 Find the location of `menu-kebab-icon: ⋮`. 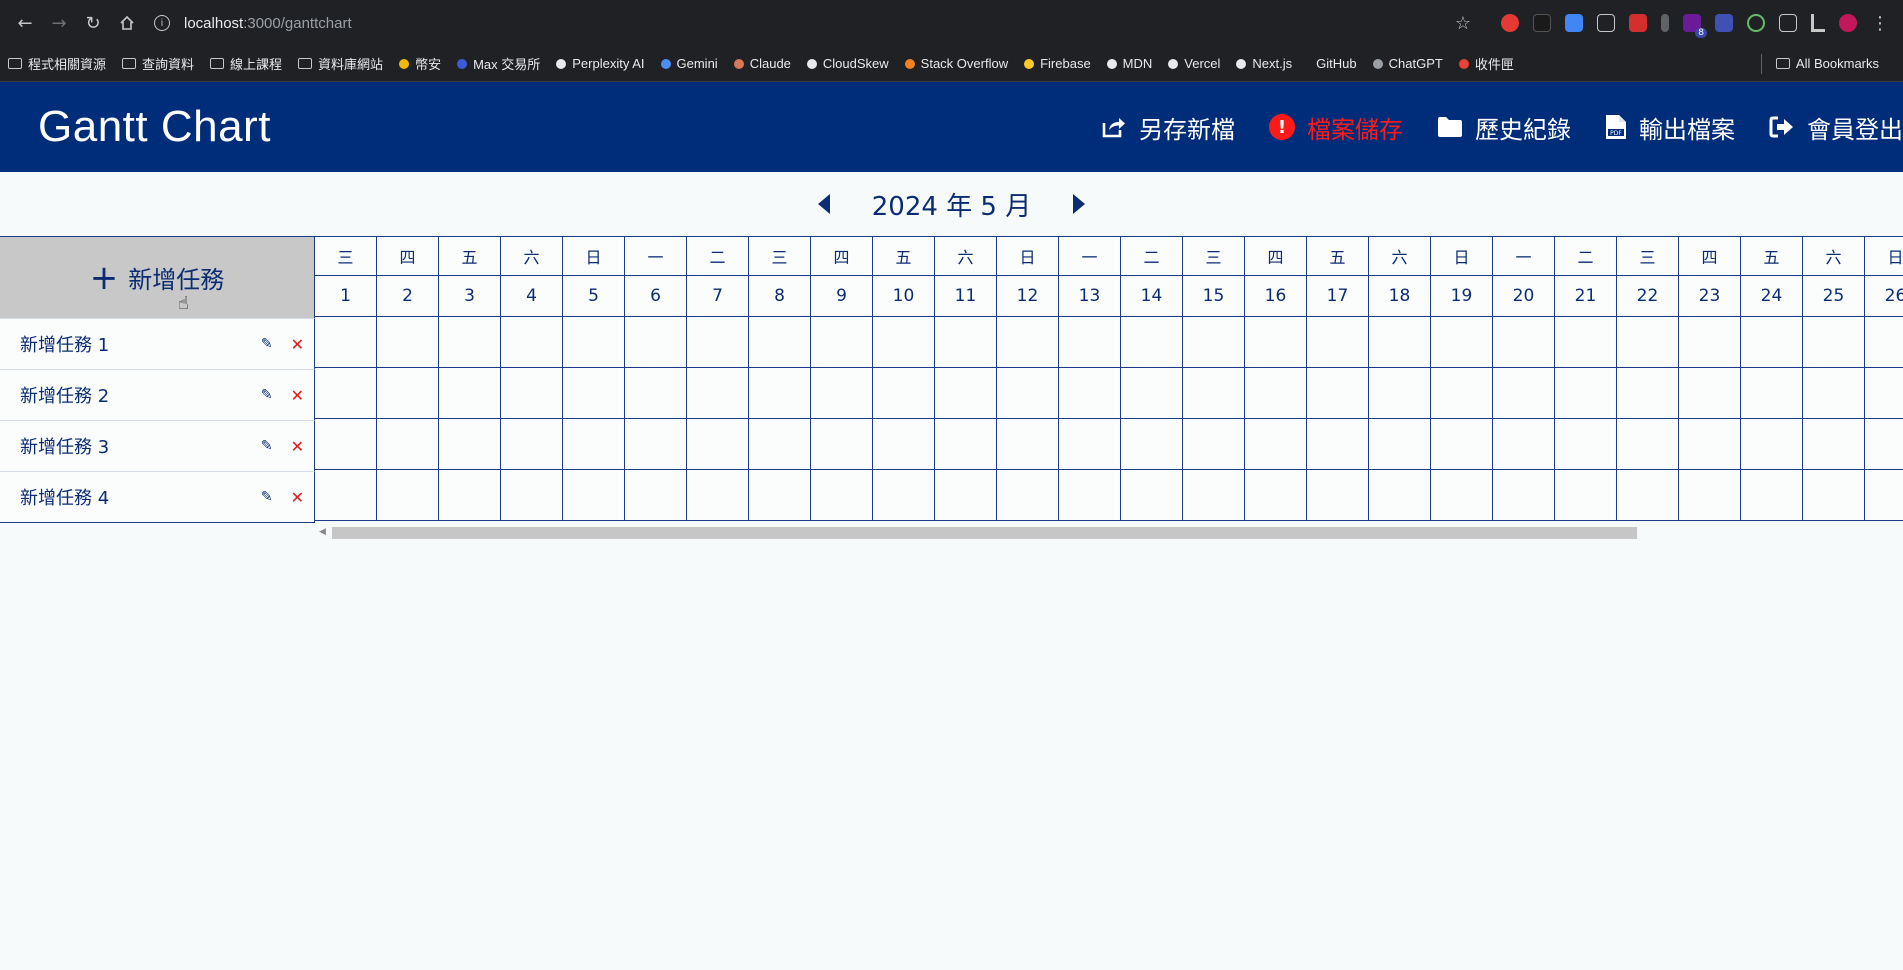

menu-kebab-icon: ⋮ is located at coordinates (1880, 23).